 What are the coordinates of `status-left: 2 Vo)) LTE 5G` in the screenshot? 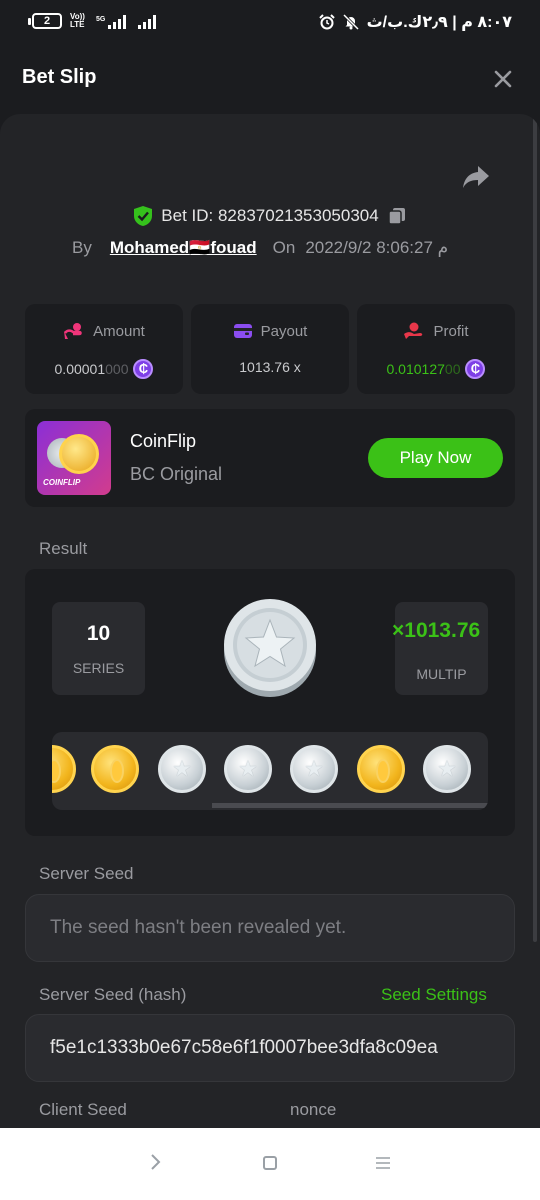 It's located at (92, 20).